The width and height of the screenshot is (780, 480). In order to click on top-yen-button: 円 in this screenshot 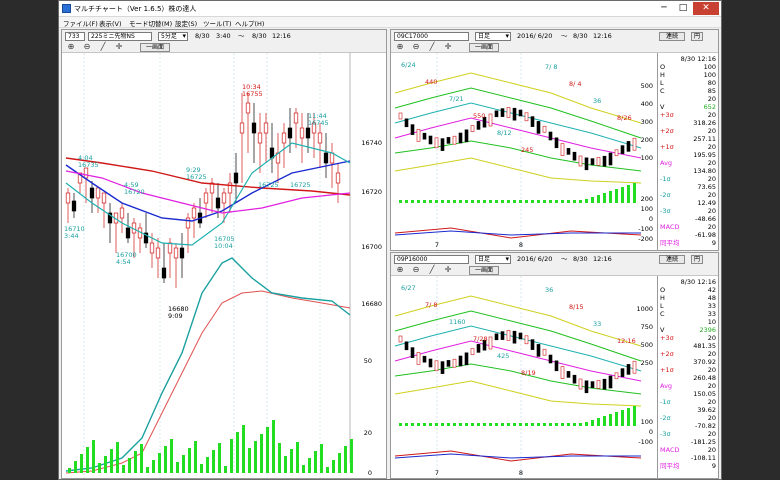, I will do `click(697, 36)`.